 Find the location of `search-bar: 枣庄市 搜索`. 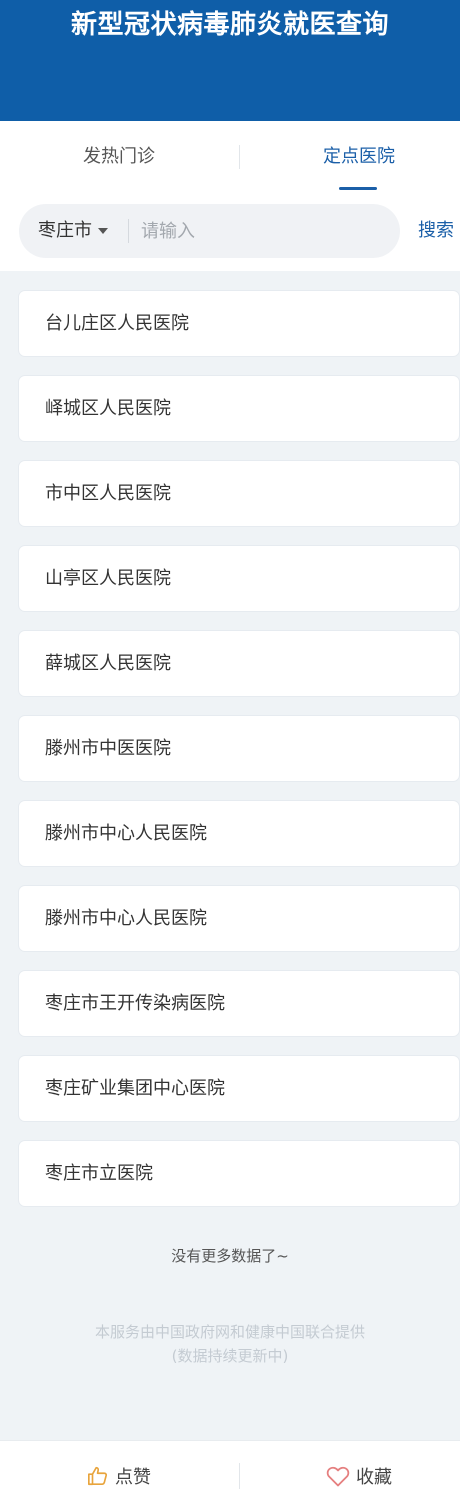

search-bar: 枣庄市 搜索 is located at coordinates (230, 232).